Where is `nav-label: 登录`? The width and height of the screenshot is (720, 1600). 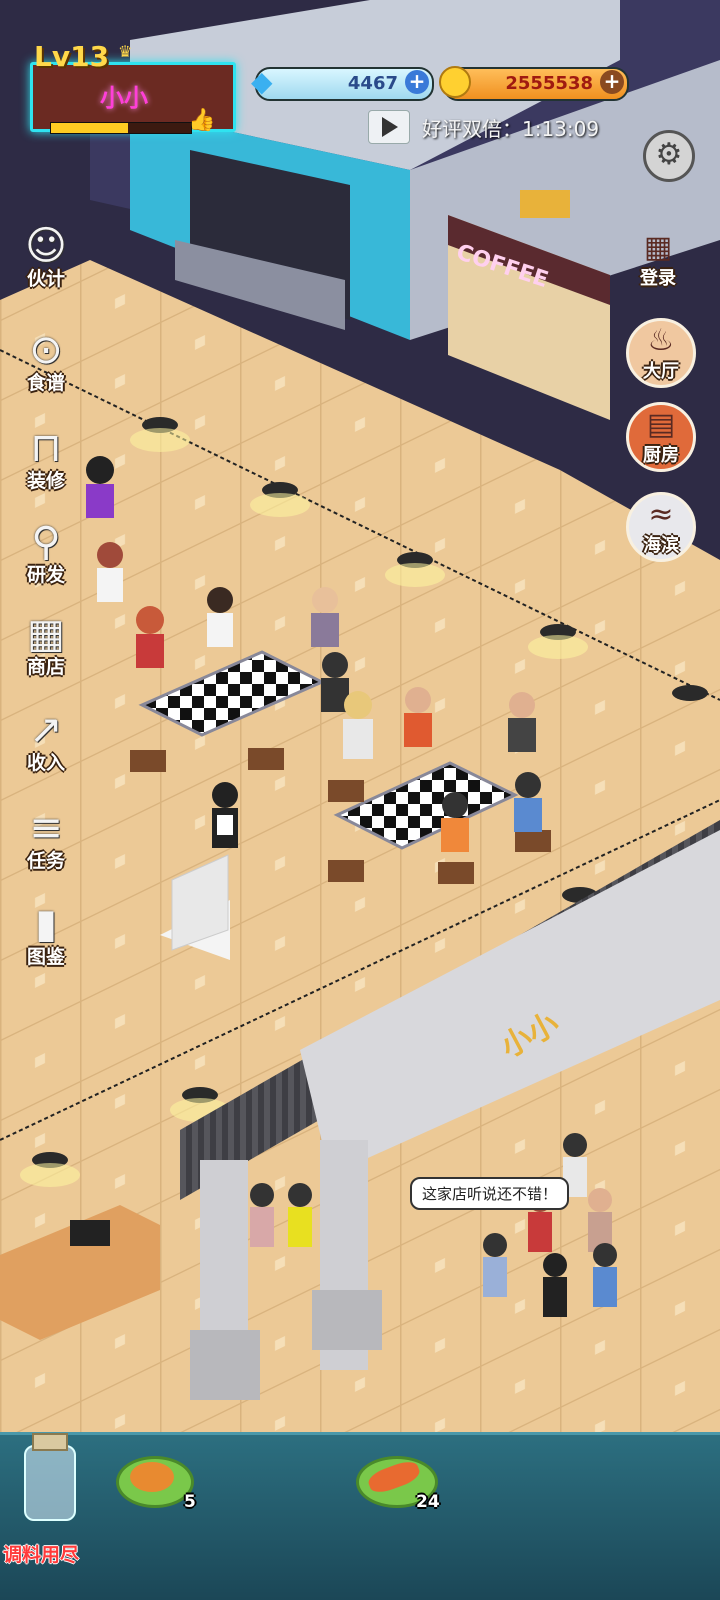
nav-label: 登录 is located at coordinates (658, 278).